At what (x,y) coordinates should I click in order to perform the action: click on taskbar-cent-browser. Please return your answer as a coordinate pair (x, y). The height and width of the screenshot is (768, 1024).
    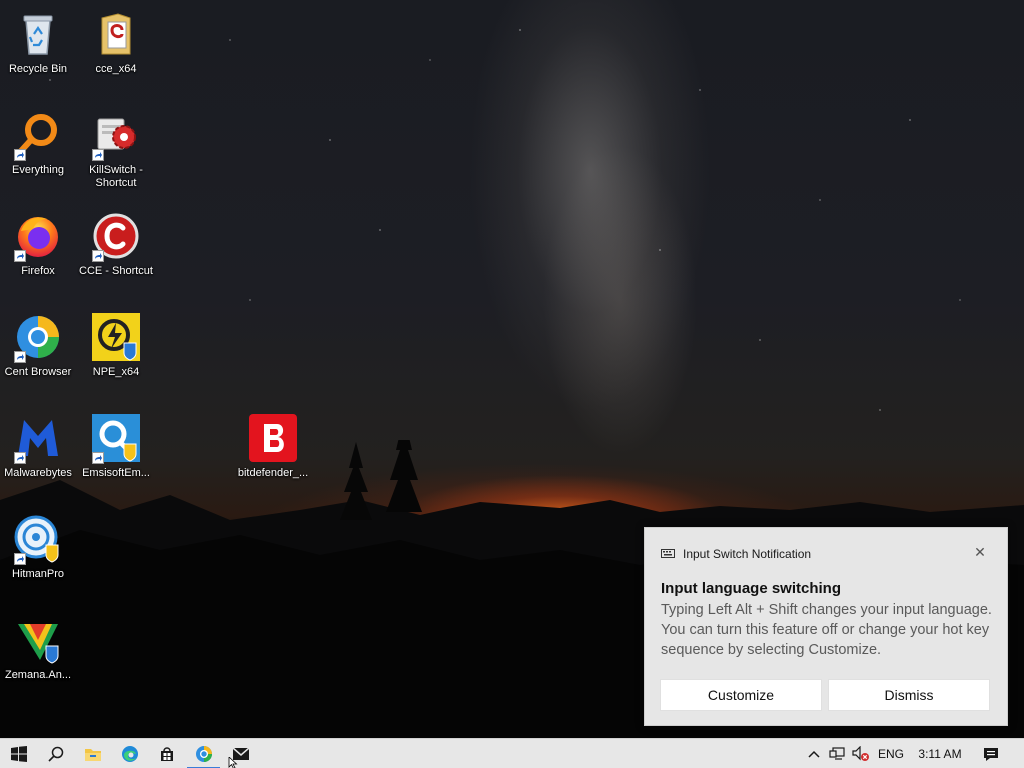
    Looking at the image, I should click on (203, 753).